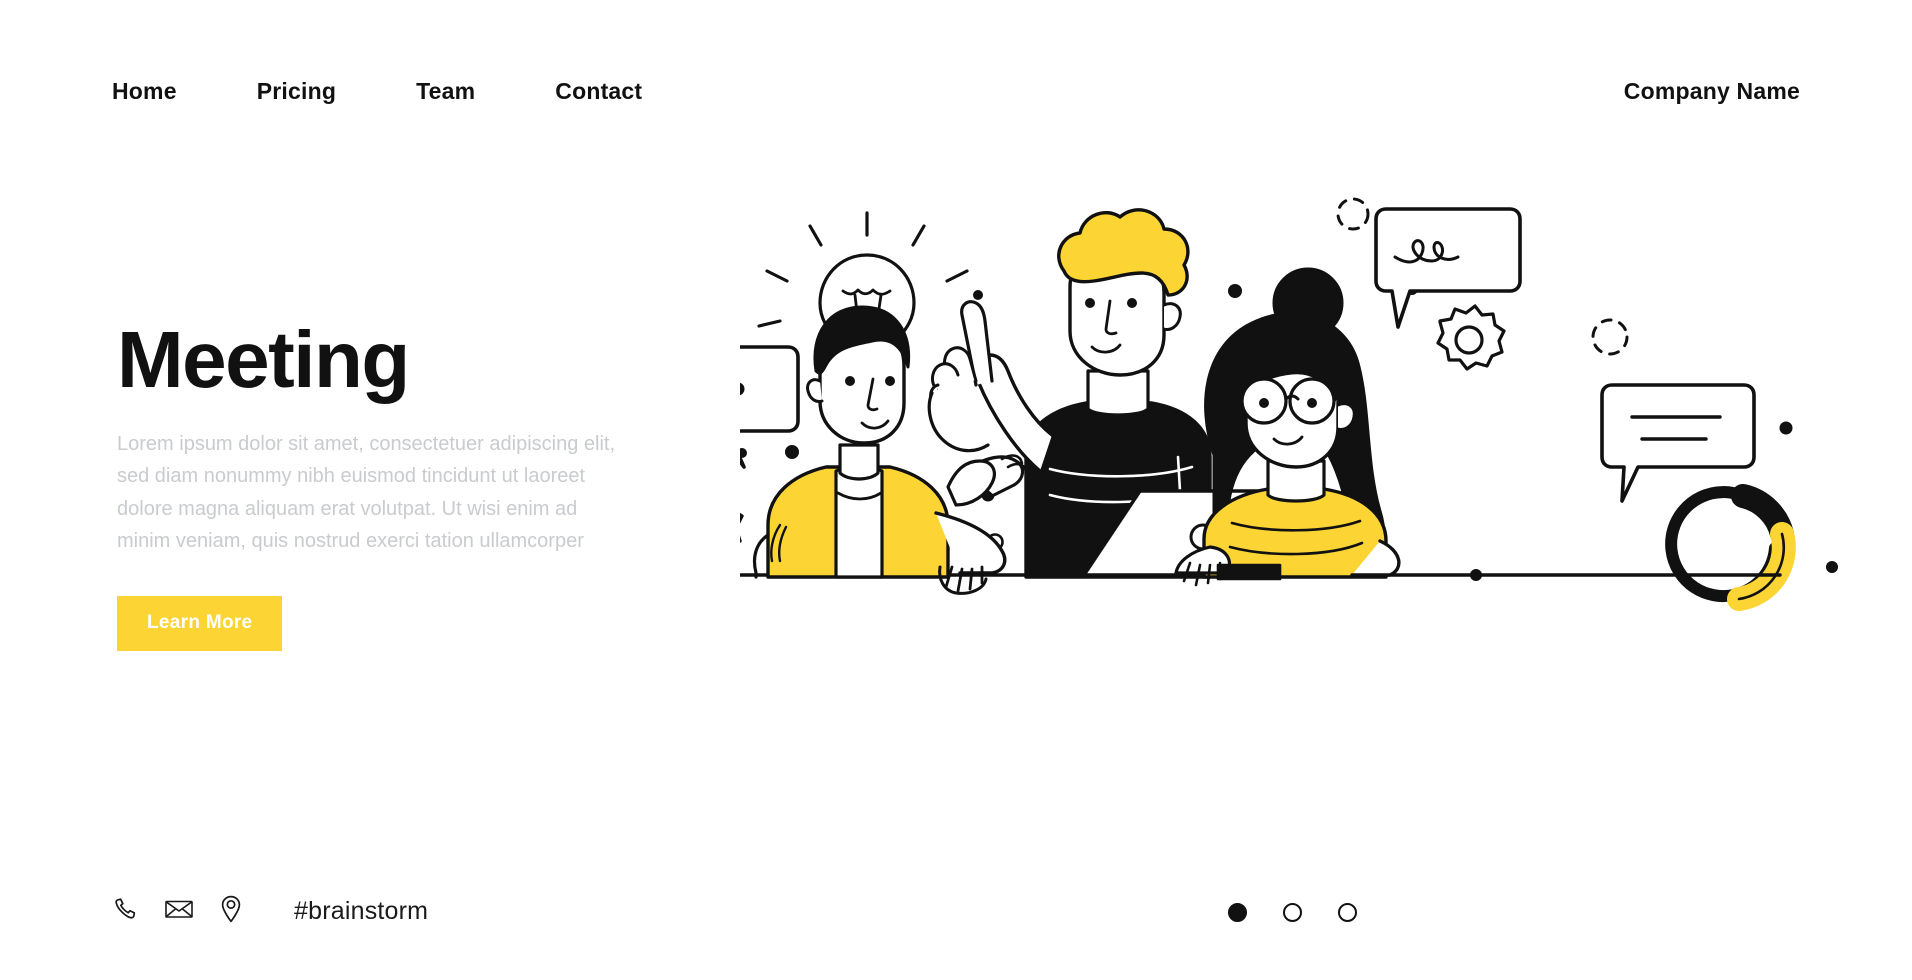 Image resolution: width=1912 pixels, height=980 pixels. Describe the element at coordinates (361, 911) in the screenshot. I see `hashtag-label: #brainstorm` at that location.